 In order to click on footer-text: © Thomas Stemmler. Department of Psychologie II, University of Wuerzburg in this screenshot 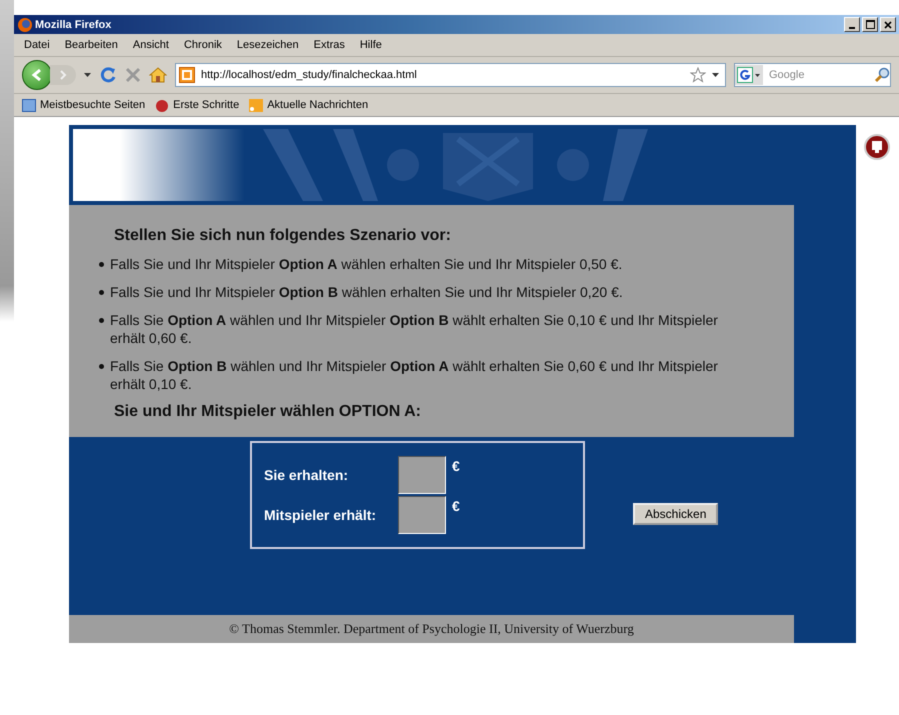, I will do `click(431, 629)`.